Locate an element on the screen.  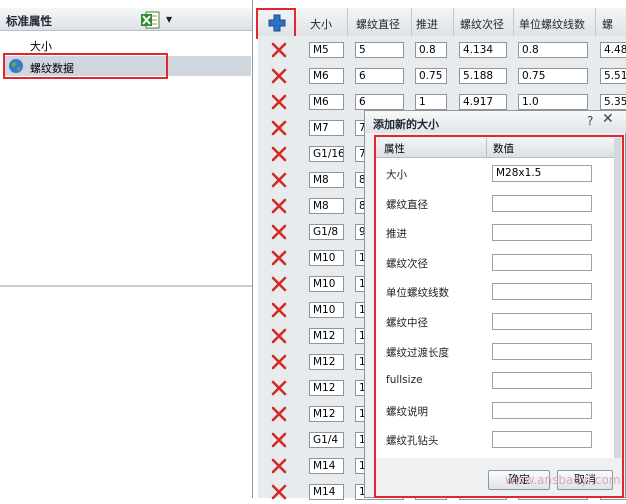
excel-icon is located at coordinates (150, 20).